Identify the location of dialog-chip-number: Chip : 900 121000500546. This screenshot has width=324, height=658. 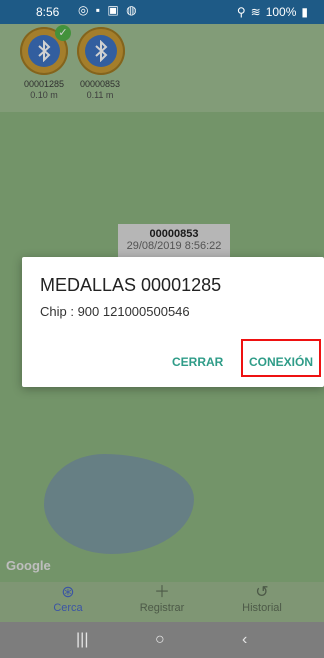
(115, 311).